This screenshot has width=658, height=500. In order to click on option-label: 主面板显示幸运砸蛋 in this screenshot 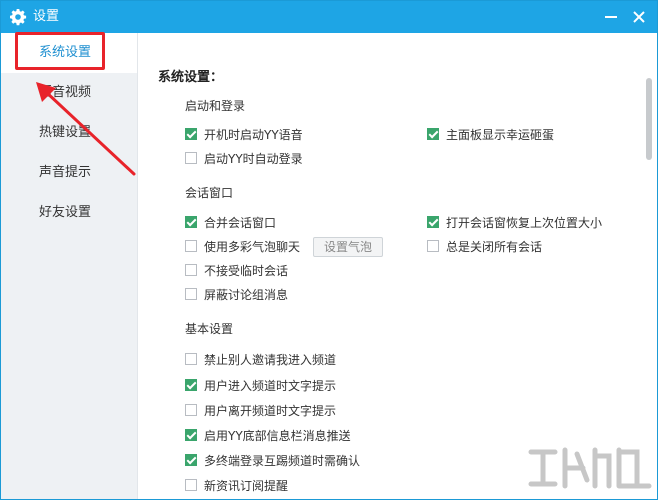, I will do `click(500, 135)`.